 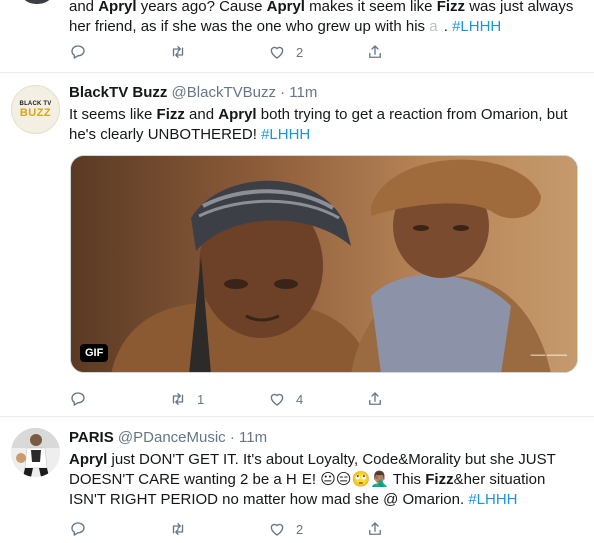 What do you see at coordinates (300, 399) in the screenshot?
I see `like-count: 4` at bounding box center [300, 399].